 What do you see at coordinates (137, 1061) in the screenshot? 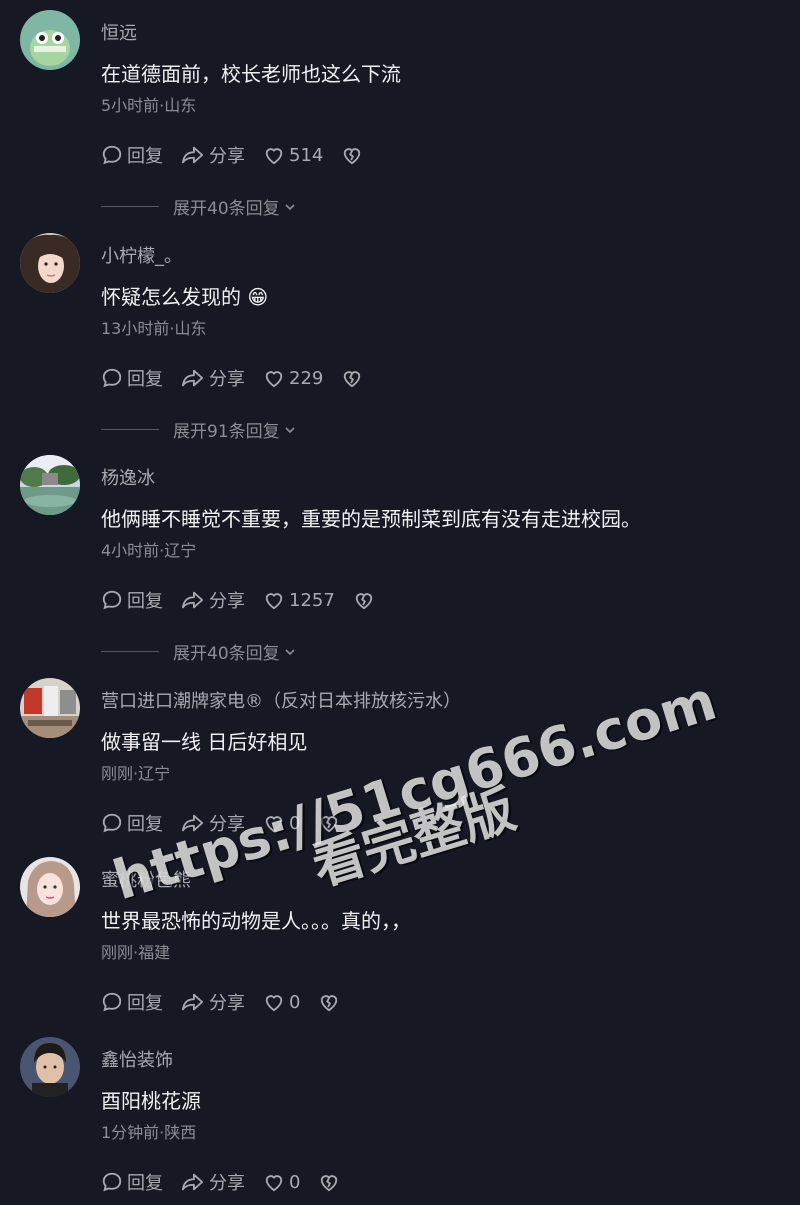
I see `username: 鑫怡装饰` at bounding box center [137, 1061].